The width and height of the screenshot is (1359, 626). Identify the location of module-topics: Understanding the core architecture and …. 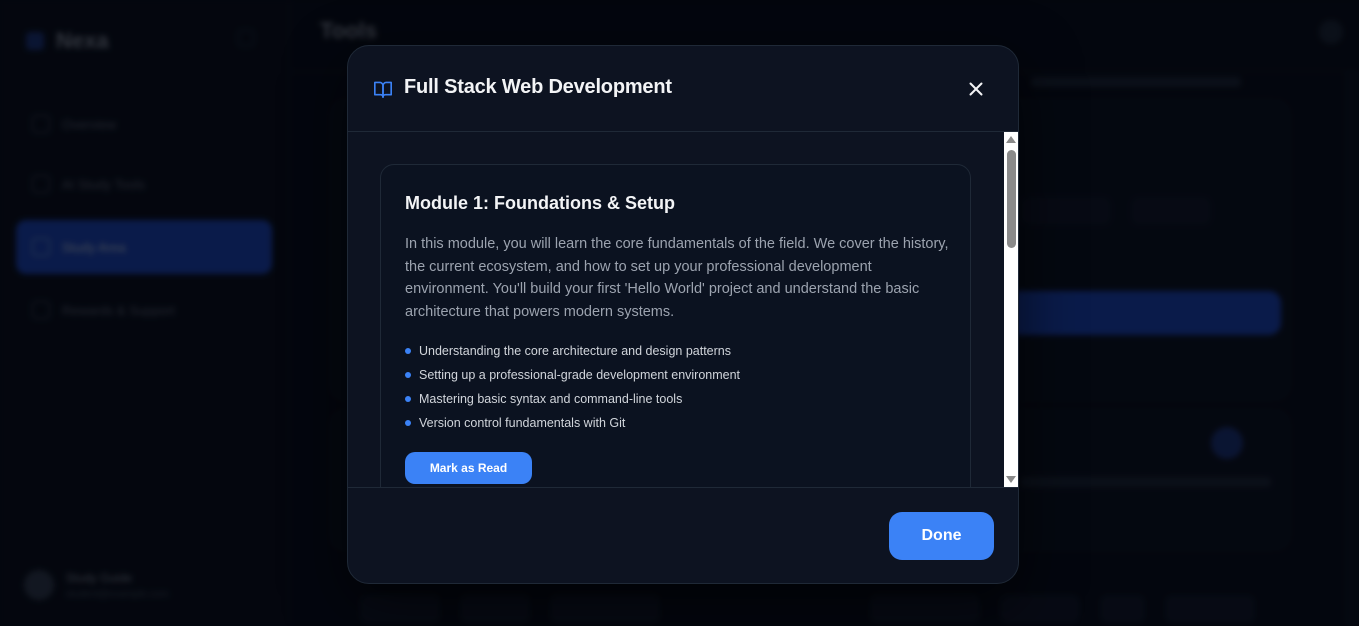
(572, 387).